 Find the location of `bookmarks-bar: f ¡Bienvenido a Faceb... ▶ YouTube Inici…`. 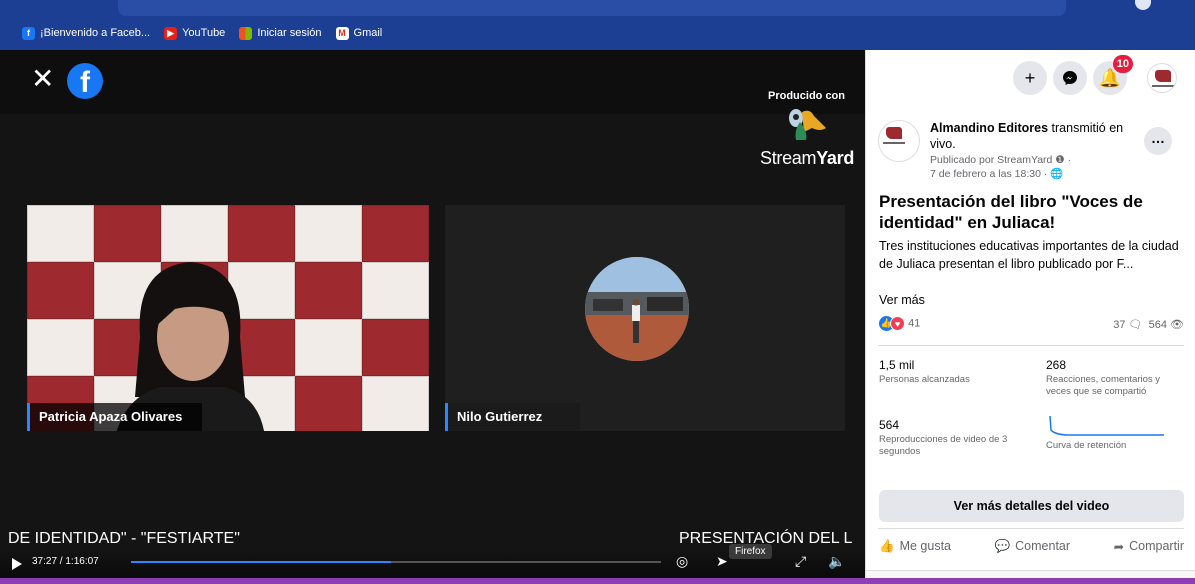

bookmarks-bar: f ¡Bienvenido a Faceb... ▶ YouTube Inici… is located at coordinates (191, 33).